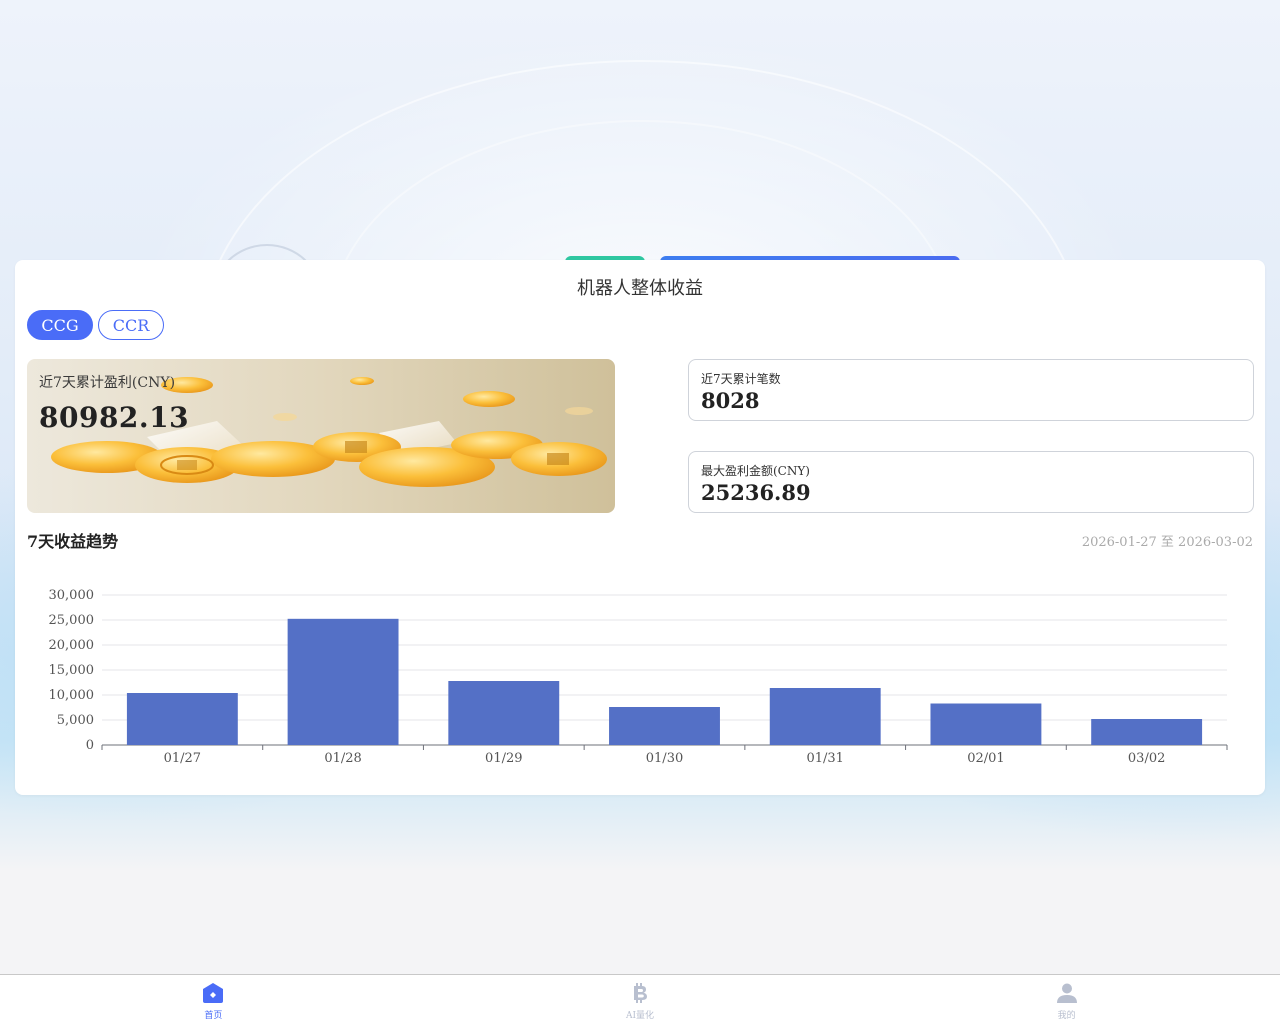 This screenshot has width=1280, height=1024. Describe the element at coordinates (503, 758) in the screenshot. I see `chart-x-tick-label: 01/29` at that location.